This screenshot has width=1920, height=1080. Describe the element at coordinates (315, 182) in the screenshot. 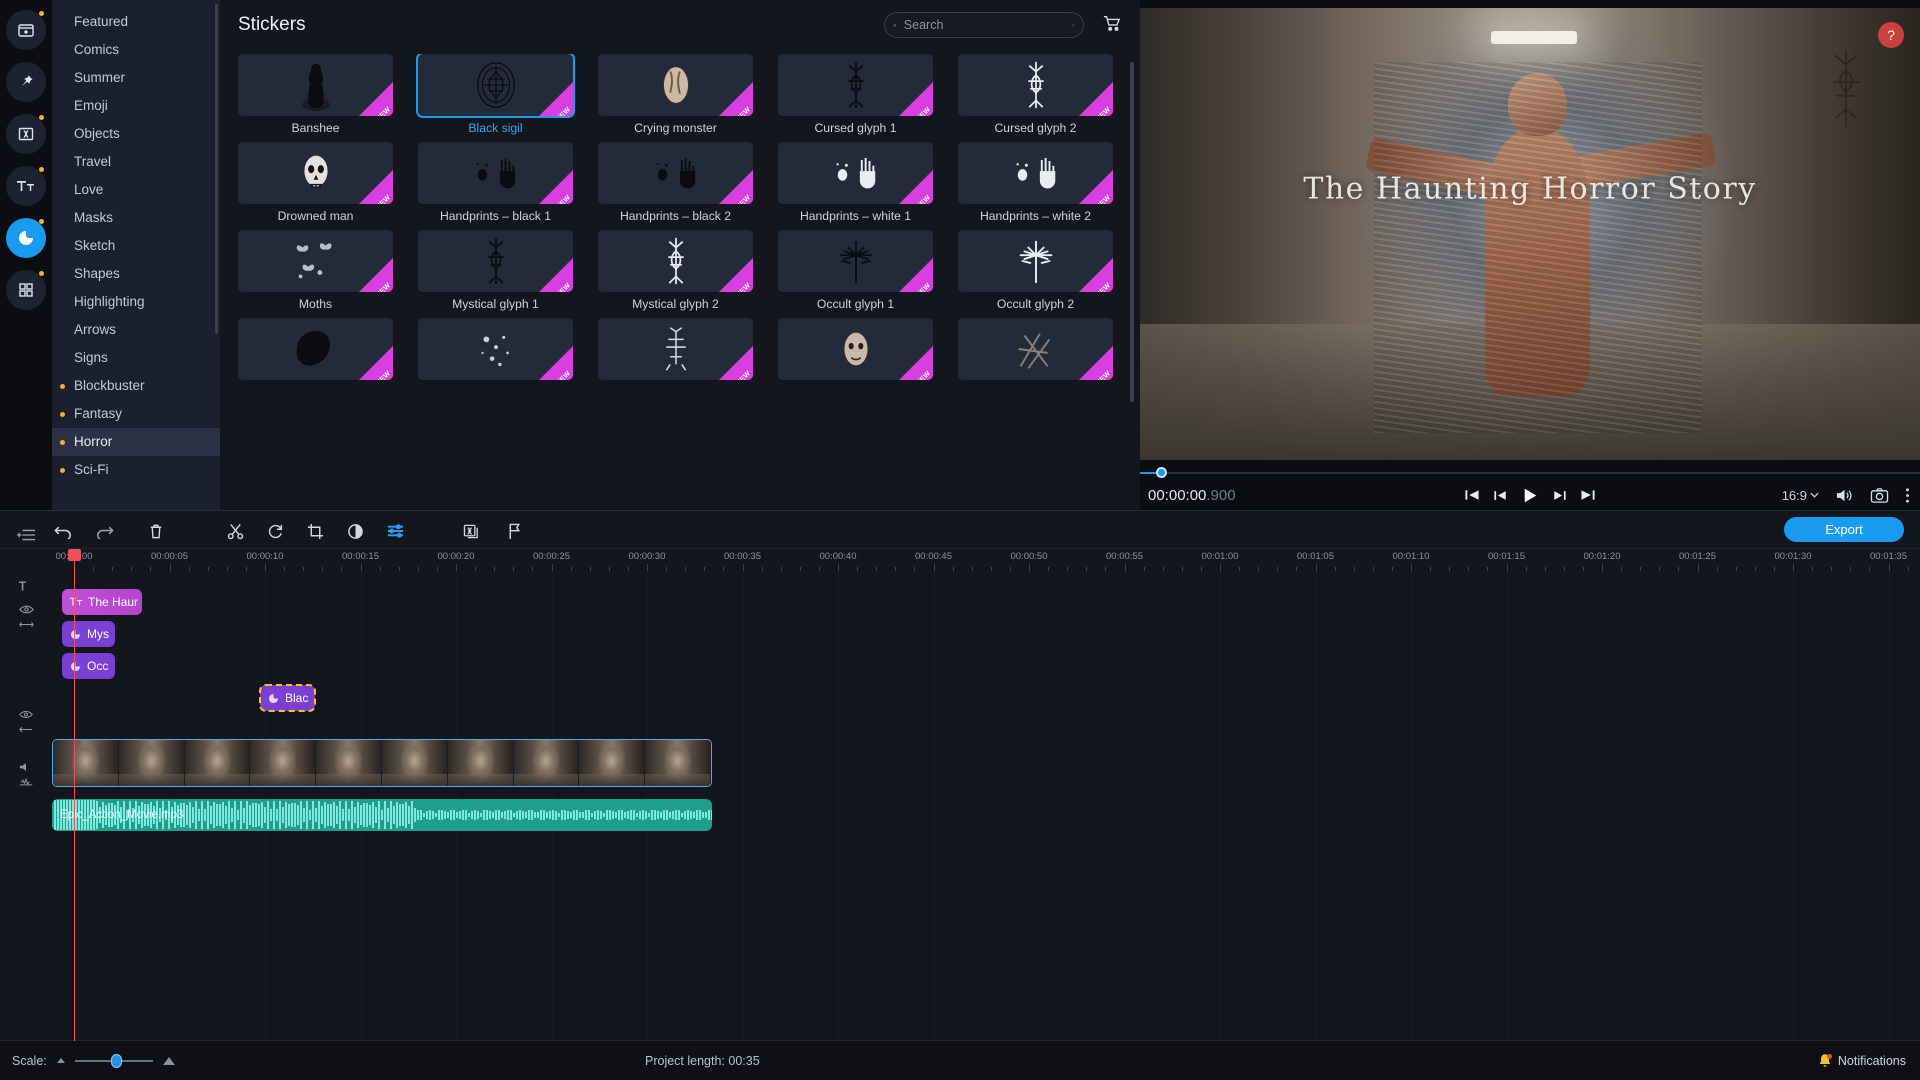

I see `sticker-tile: NEW Drowned man` at that location.